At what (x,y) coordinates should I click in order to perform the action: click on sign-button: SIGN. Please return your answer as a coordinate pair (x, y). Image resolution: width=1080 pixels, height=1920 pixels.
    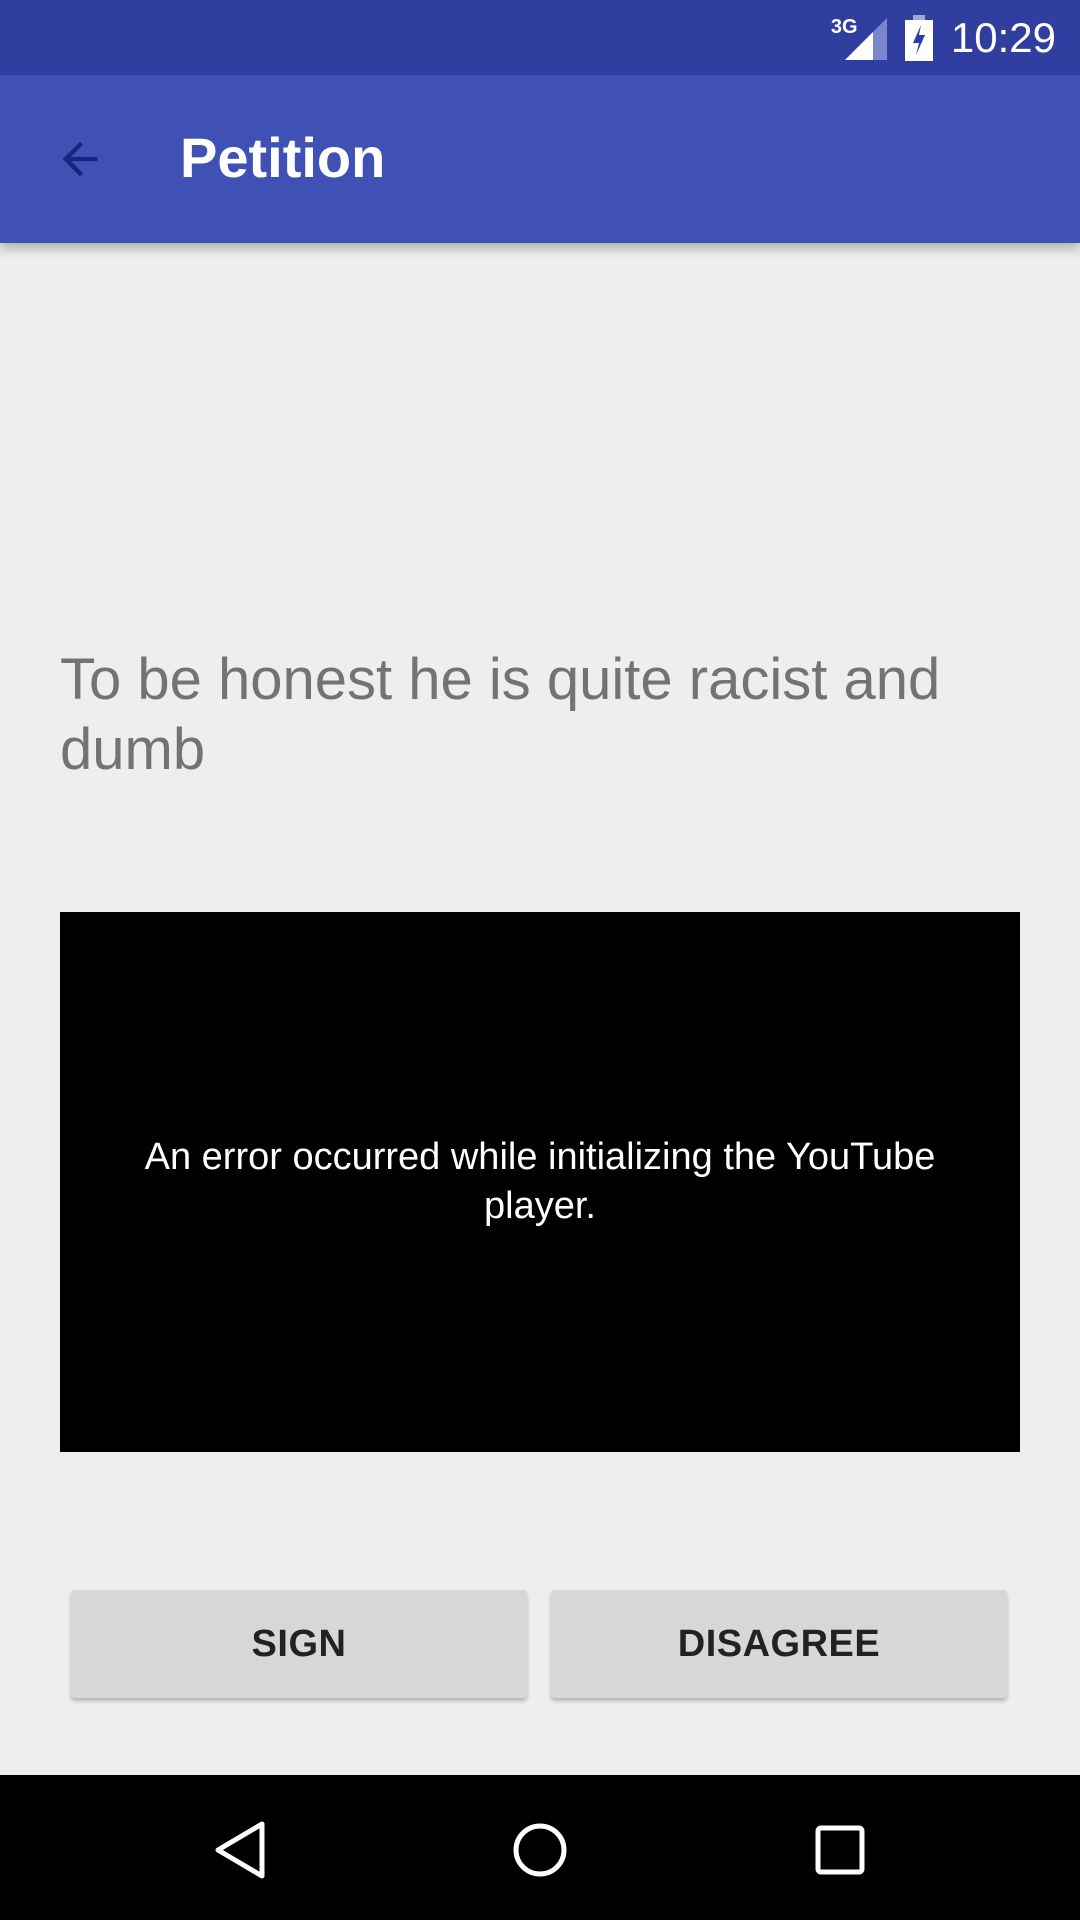
    Looking at the image, I should click on (299, 1644).